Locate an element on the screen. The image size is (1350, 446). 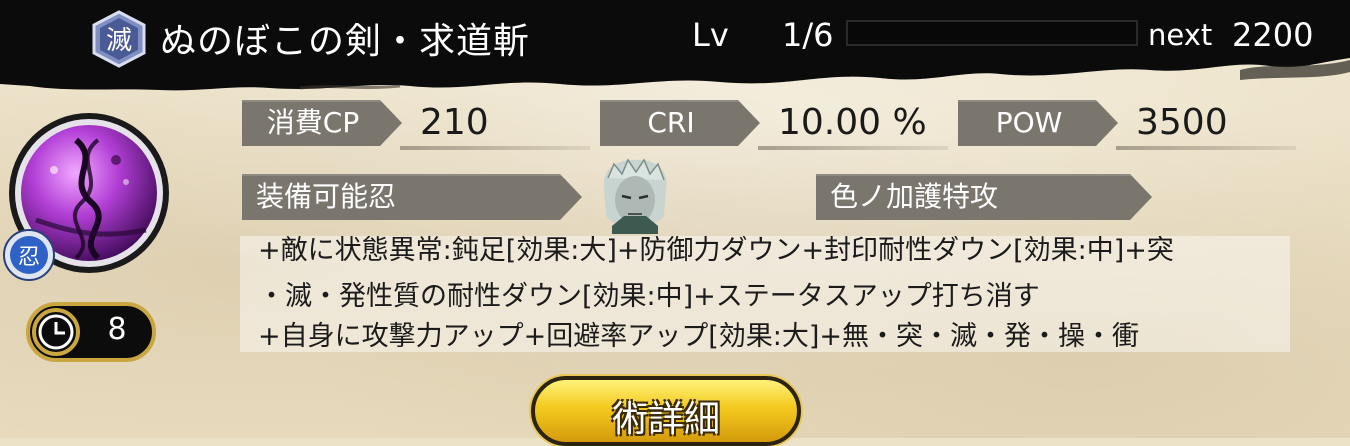
clock-icon is located at coordinates (56, 332).